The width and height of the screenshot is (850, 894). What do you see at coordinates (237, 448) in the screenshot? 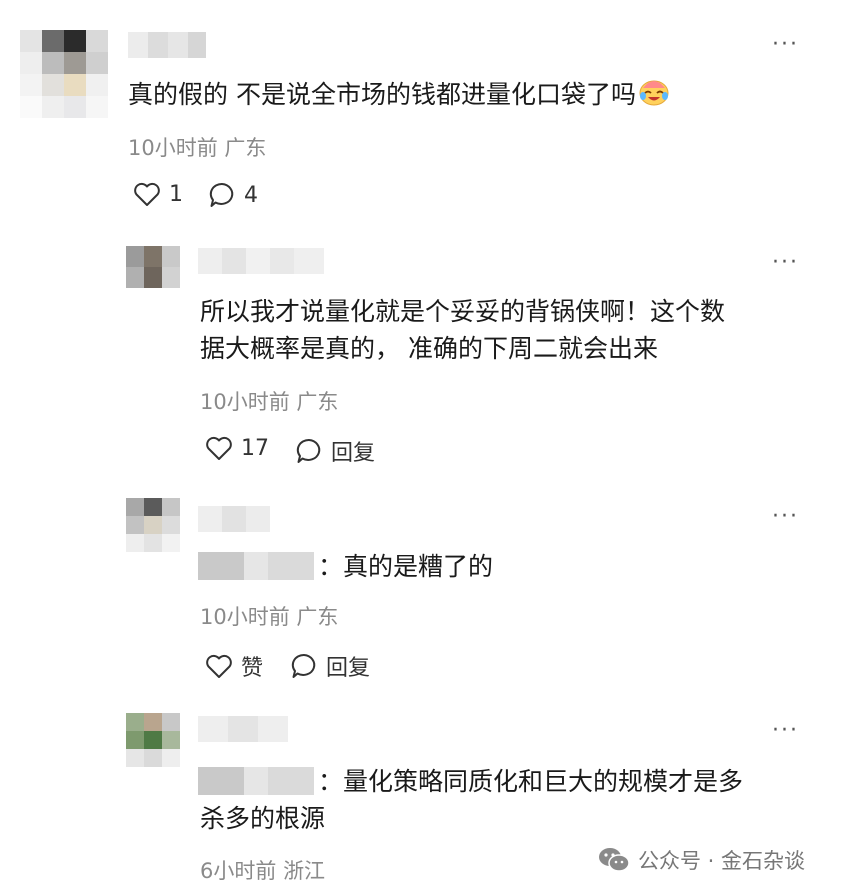
I see `like-button: 17` at bounding box center [237, 448].